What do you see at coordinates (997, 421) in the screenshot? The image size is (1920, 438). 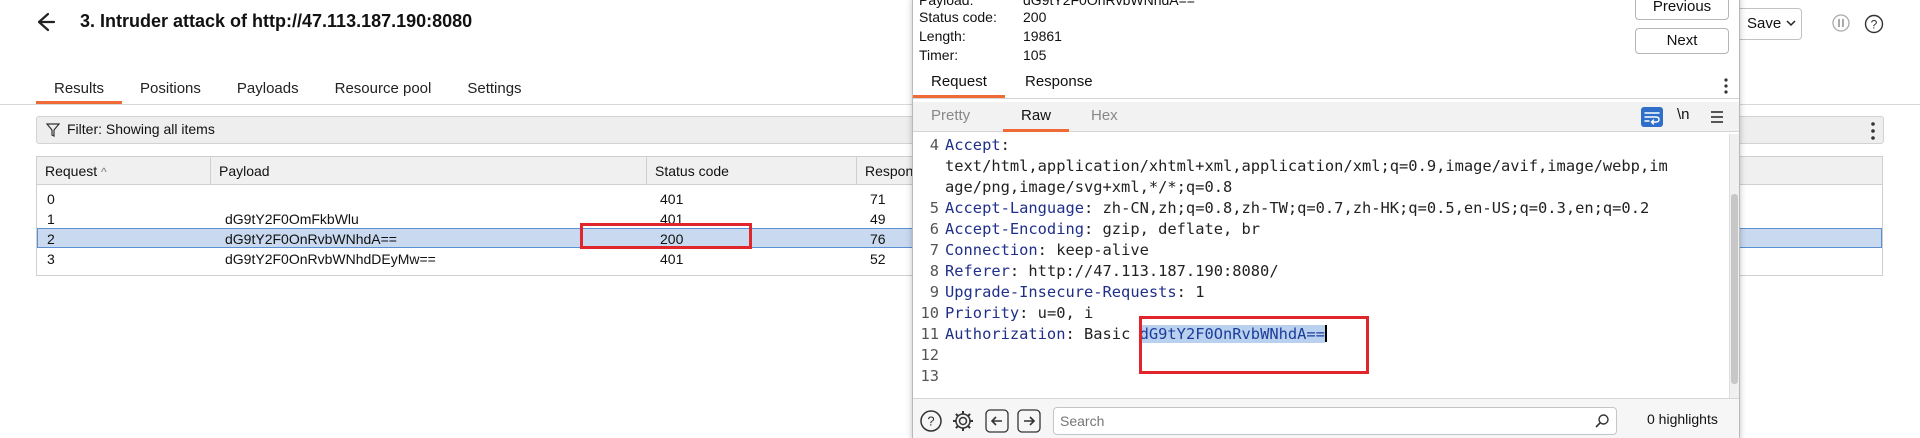 I see `arrow-left-icon` at bounding box center [997, 421].